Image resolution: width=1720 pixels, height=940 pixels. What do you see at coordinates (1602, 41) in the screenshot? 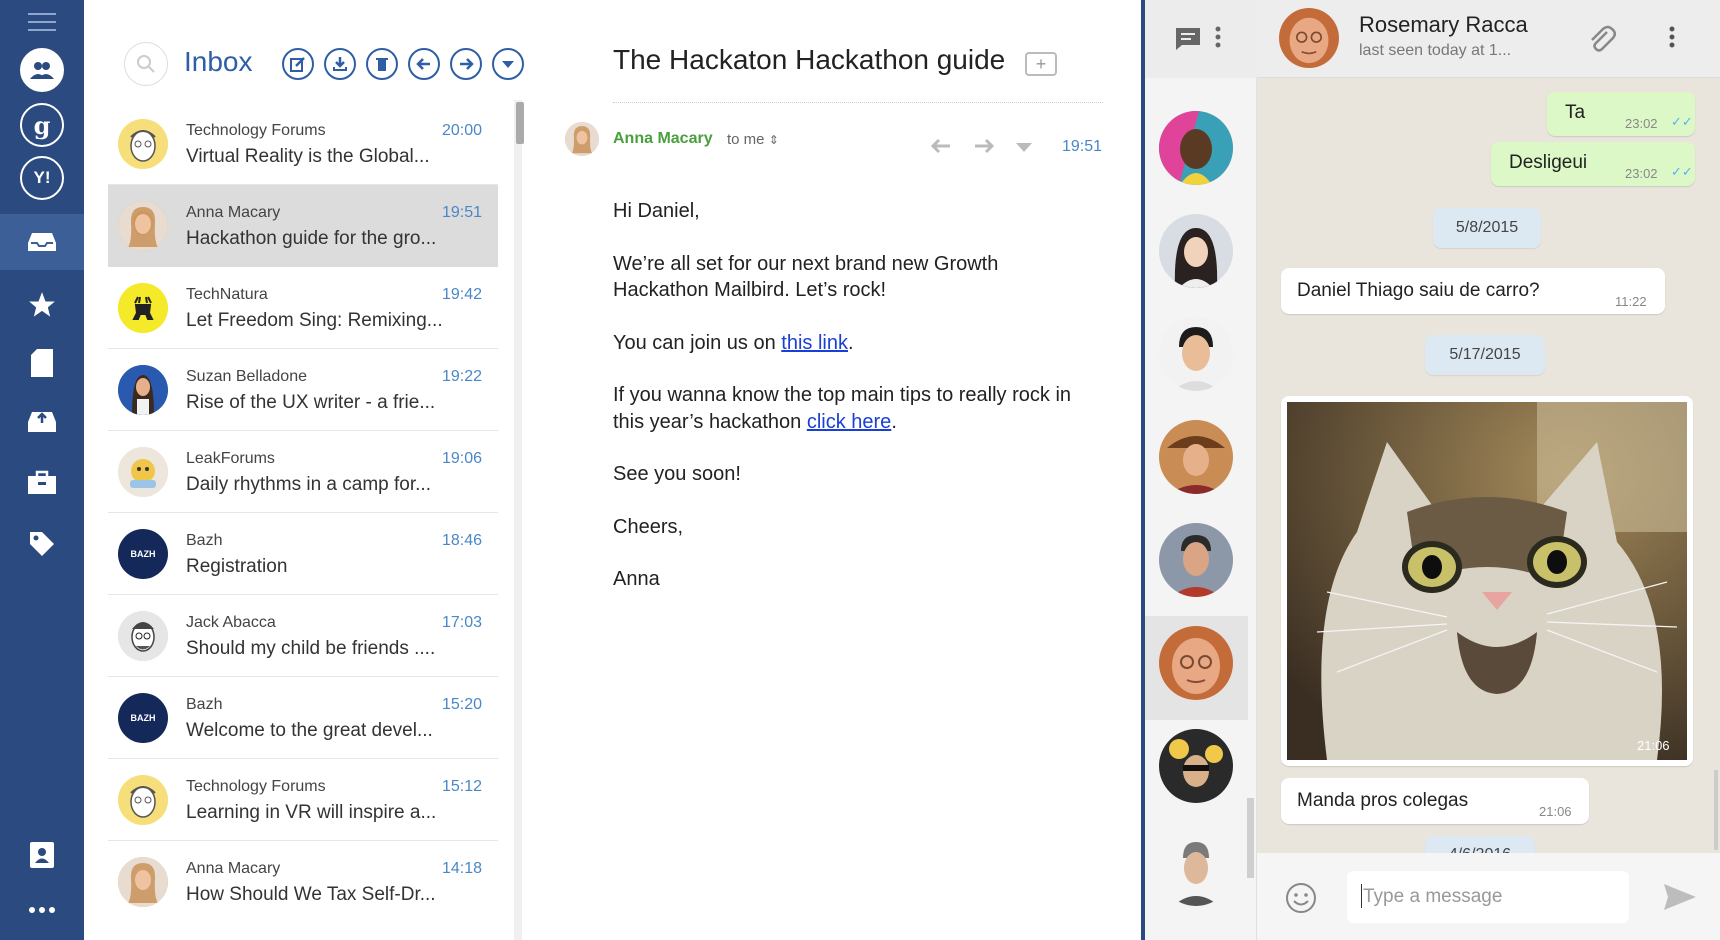
I see `paperclip-icon` at bounding box center [1602, 41].